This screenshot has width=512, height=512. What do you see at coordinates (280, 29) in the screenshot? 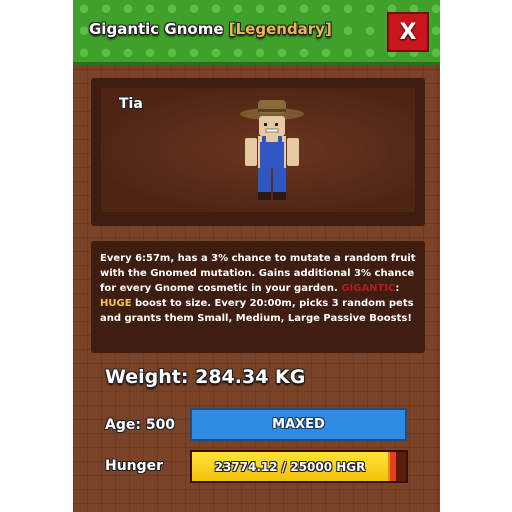
I see `rarity-label: [Legendary]` at bounding box center [280, 29].